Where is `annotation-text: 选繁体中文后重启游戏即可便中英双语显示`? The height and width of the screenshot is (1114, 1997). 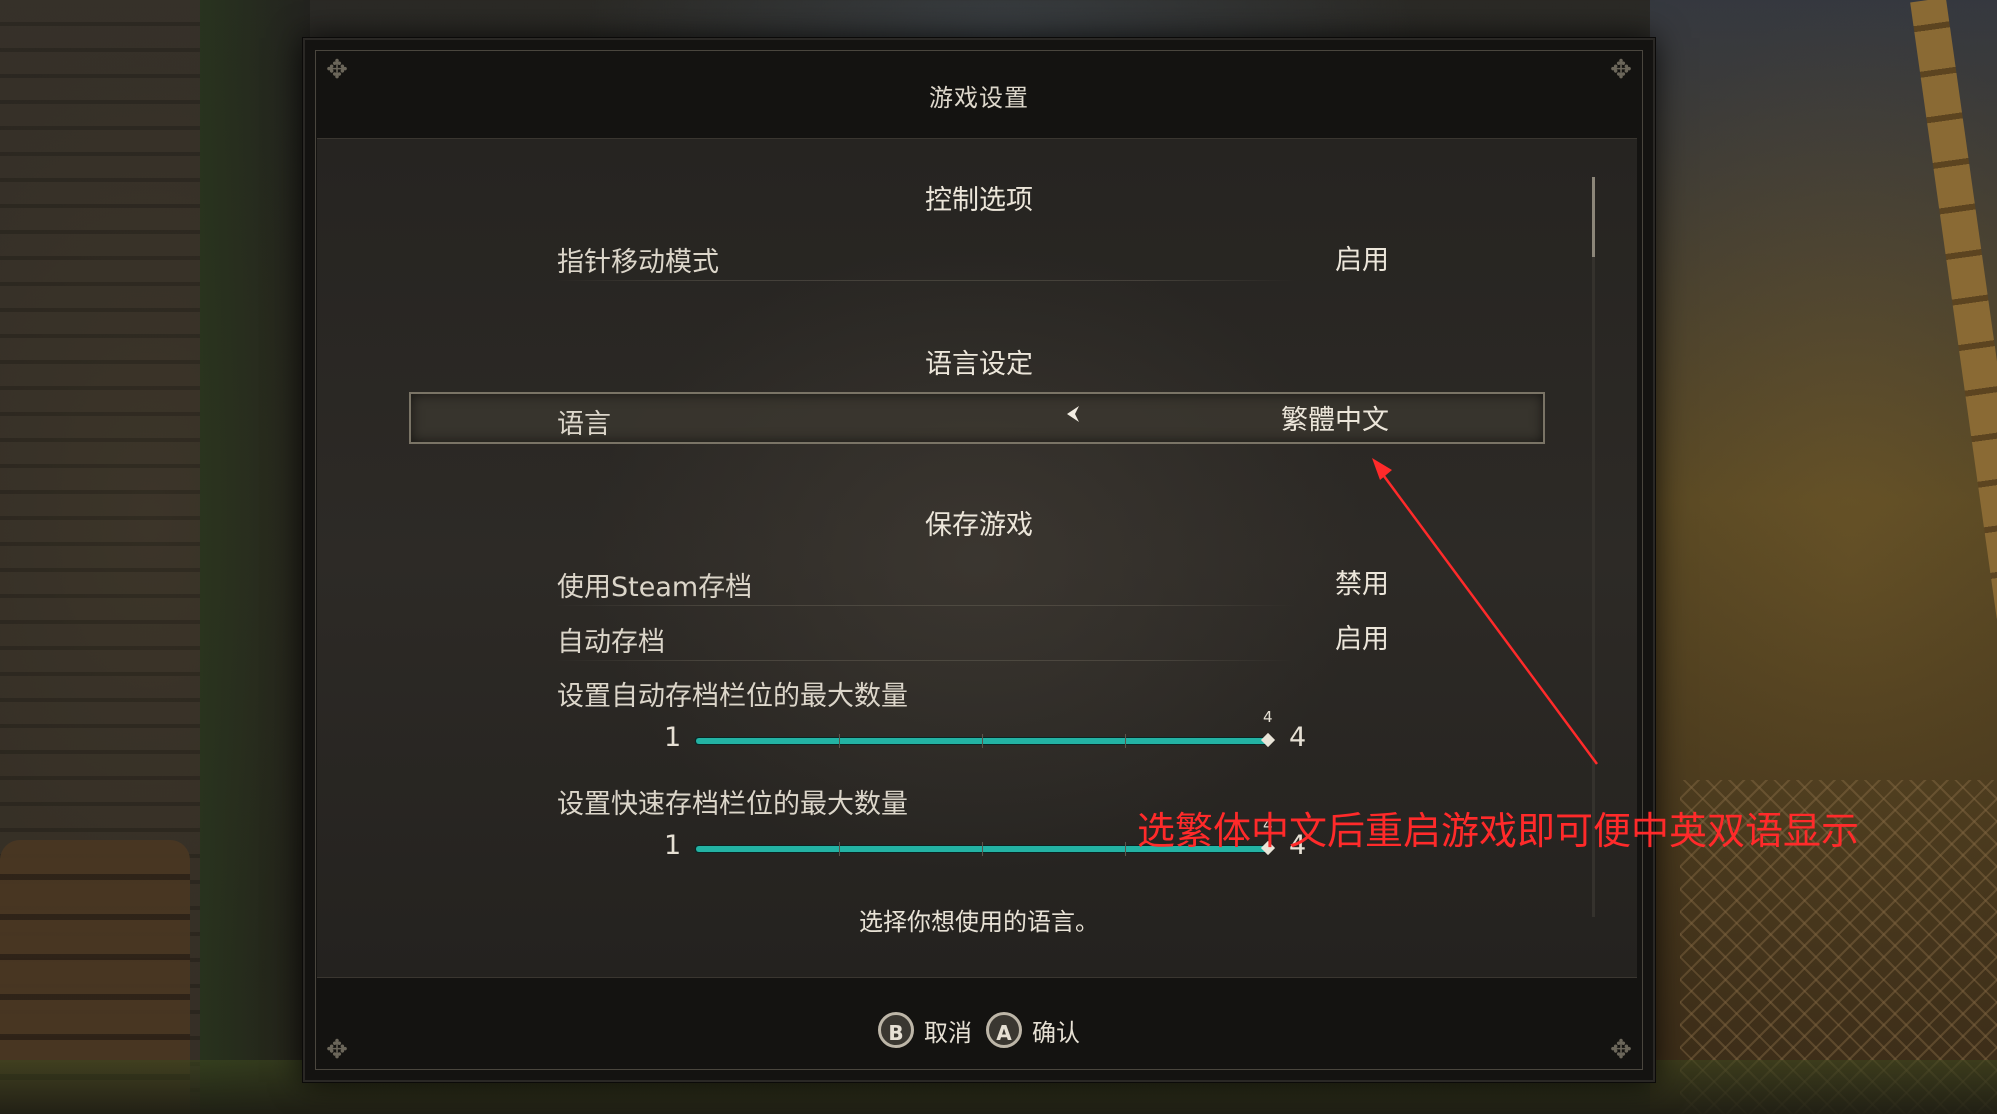 annotation-text: 选繁体中文后重启游戏即可便中英双语显示 is located at coordinates (1498, 831).